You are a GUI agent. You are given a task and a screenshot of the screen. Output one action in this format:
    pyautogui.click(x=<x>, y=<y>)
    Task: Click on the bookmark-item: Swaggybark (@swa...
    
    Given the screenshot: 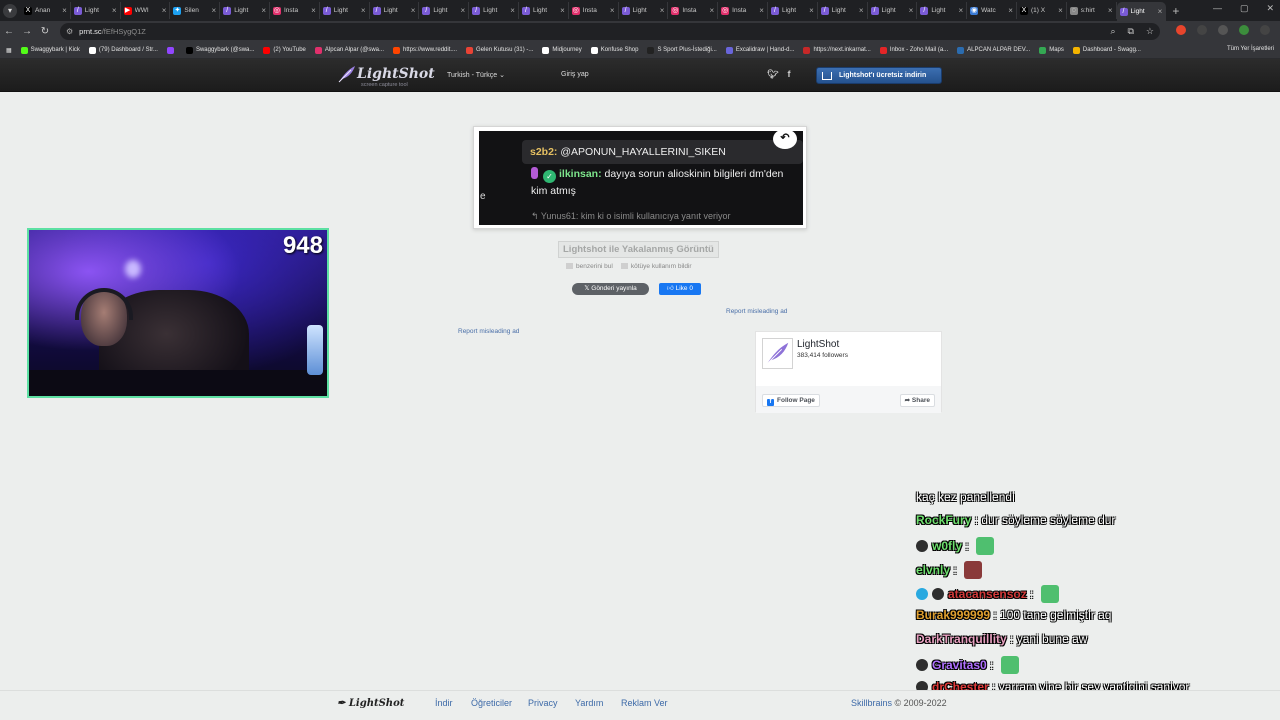 What is the action you would take?
    pyautogui.click(x=219, y=50)
    